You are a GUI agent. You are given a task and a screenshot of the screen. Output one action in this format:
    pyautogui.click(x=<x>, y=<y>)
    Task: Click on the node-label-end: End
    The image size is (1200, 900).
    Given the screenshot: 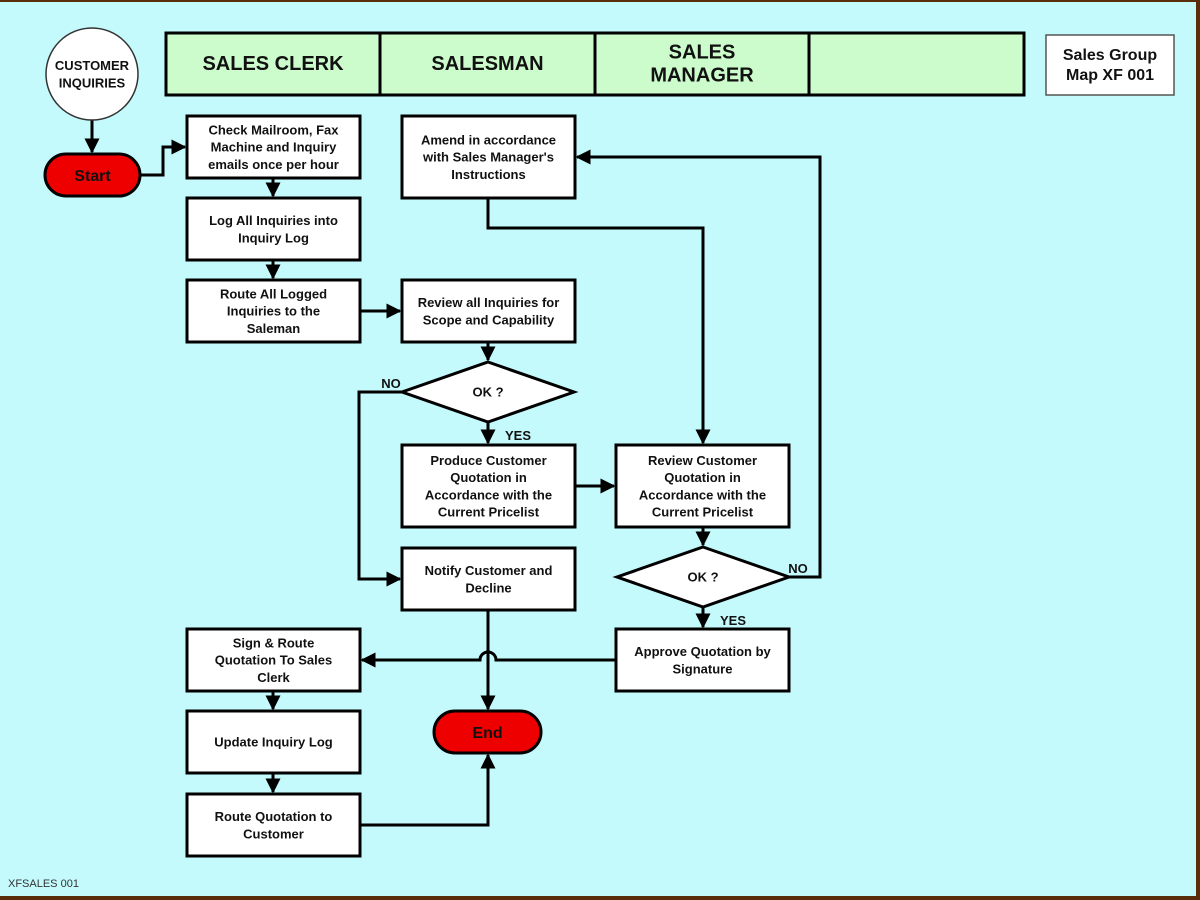 What is the action you would take?
    pyautogui.click(x=487, y=733)
    